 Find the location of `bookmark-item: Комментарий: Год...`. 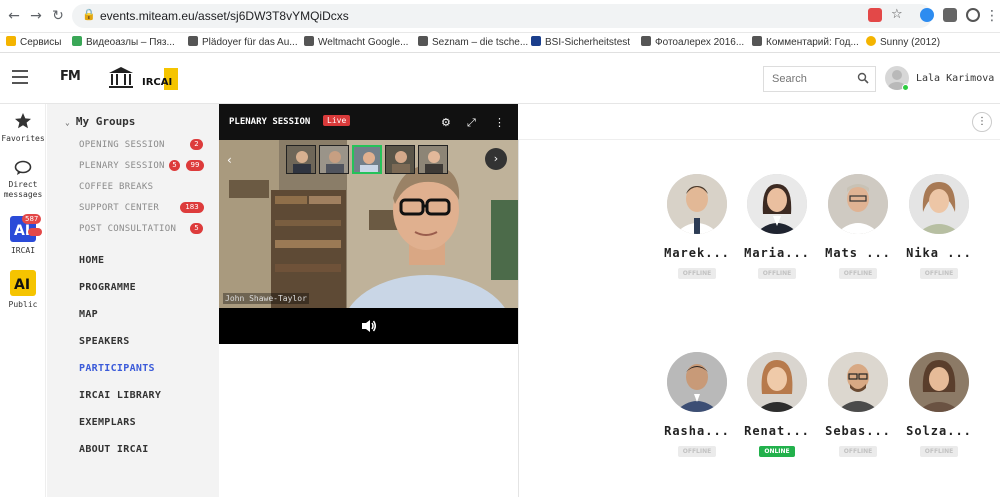

bookmark-item: Комментарий: Год... is located at coordinates (805, 42).